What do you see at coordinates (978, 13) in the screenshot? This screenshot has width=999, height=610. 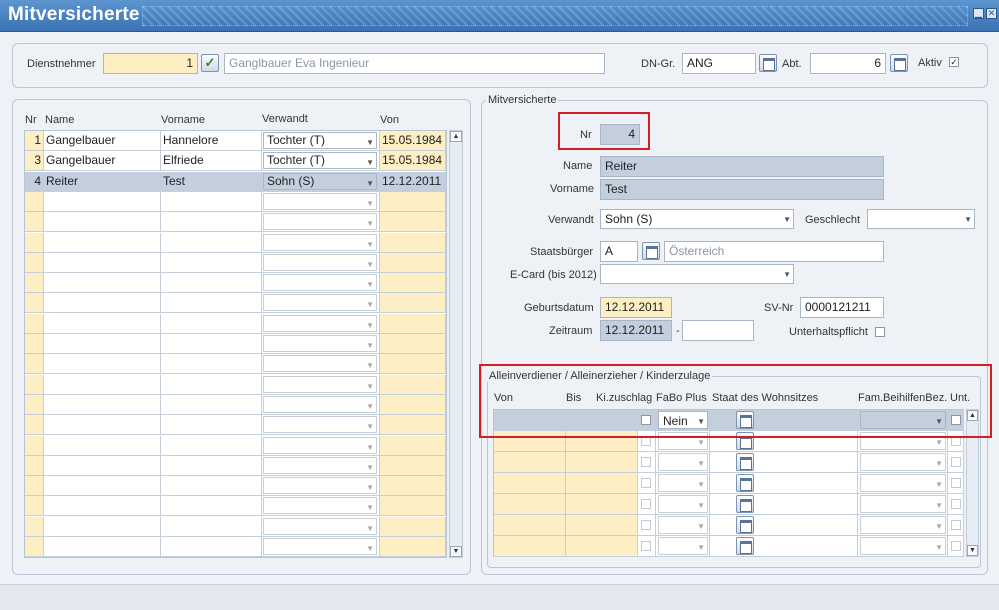 I see `minimize-icon: ▁` at bounding box center [978, 13].